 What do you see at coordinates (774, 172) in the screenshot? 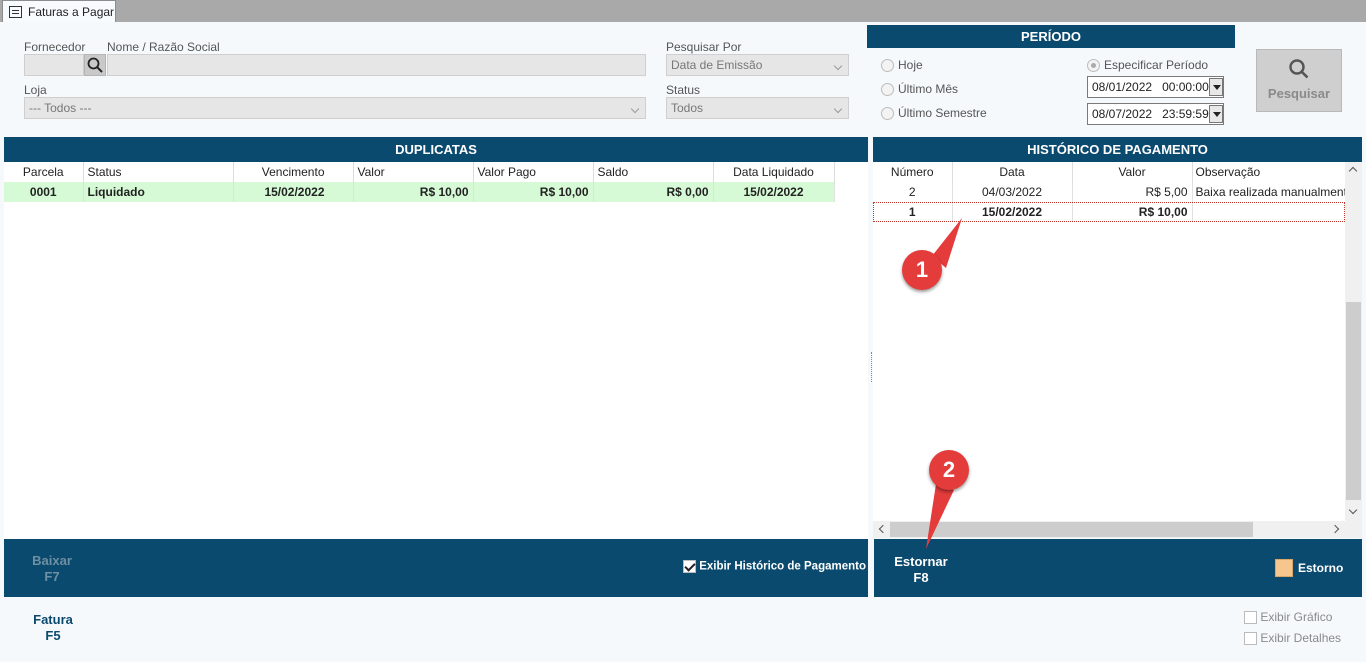
I see `column-header: Data Liquidado` at bounding box center [774, 172].